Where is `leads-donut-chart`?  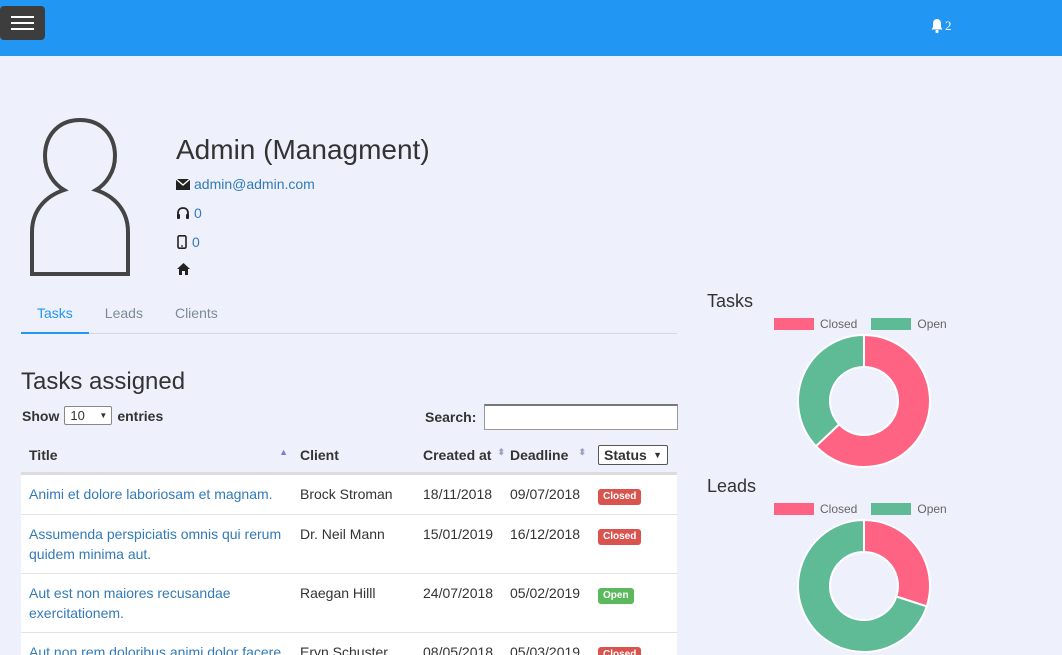 leads-donut-chart is located at coordinates (864, 585).